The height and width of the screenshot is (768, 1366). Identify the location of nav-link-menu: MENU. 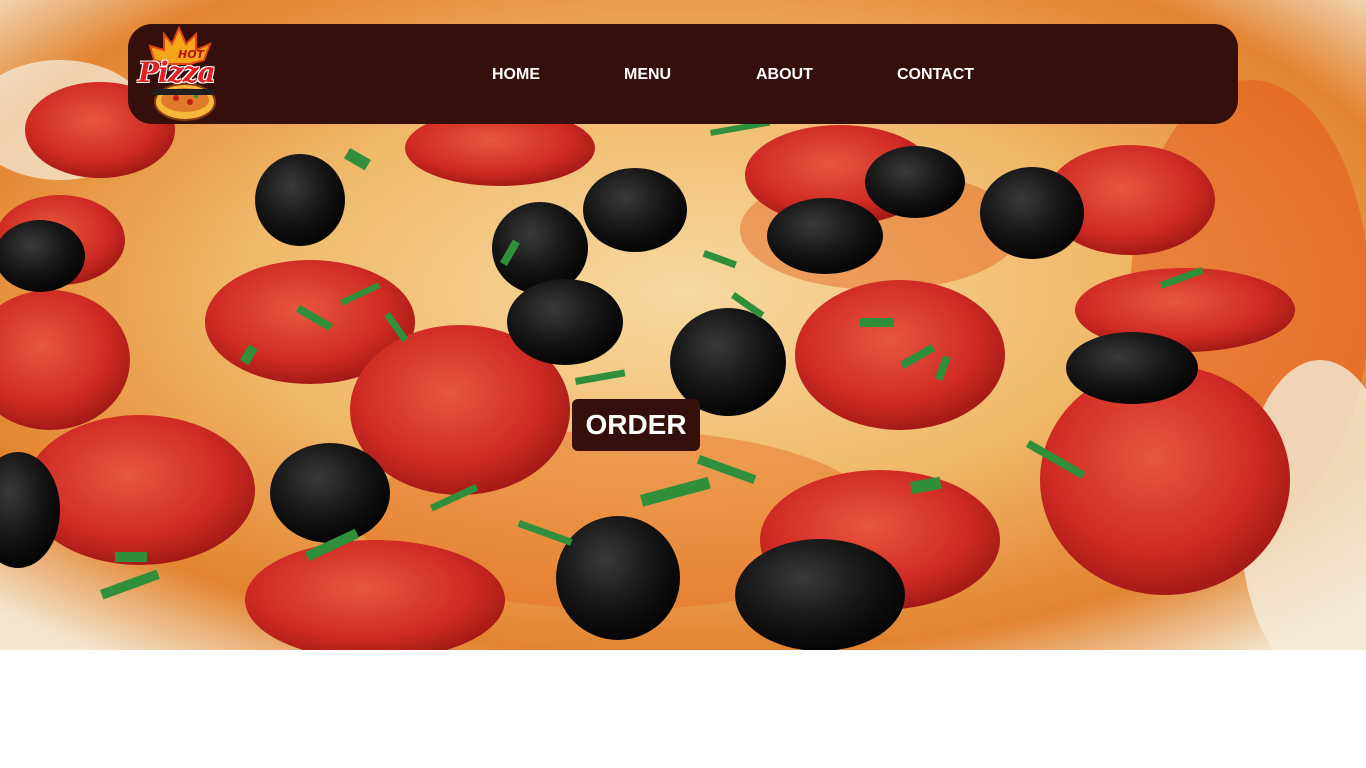
(647, 75).